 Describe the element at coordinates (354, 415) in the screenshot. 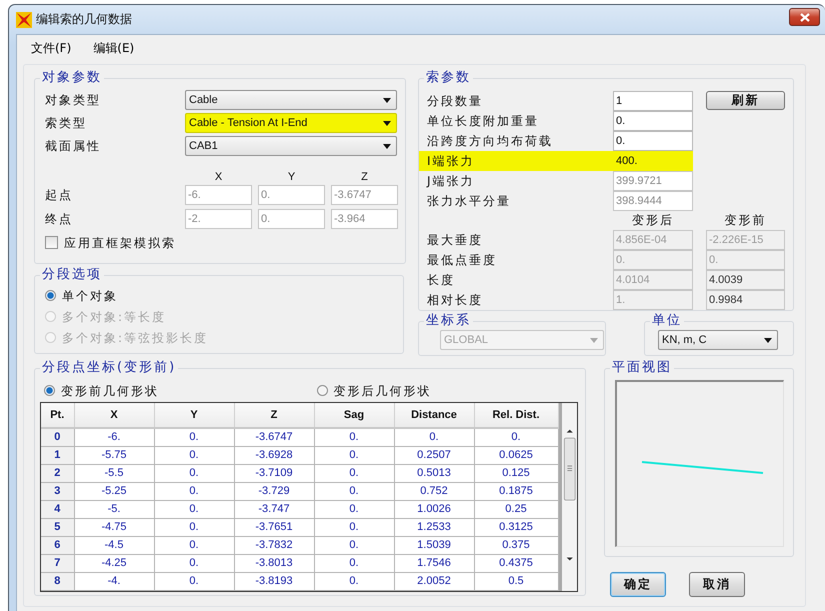

I see `column-header: Sag` at that location.